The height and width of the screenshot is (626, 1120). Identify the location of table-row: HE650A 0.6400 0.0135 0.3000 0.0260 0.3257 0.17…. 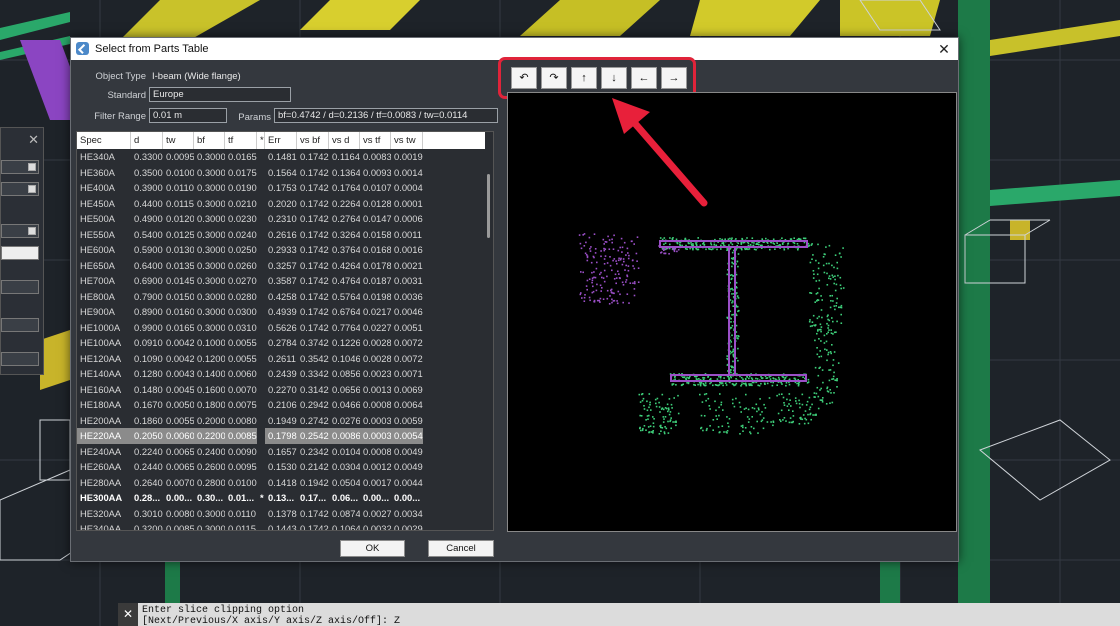
(282, 266).